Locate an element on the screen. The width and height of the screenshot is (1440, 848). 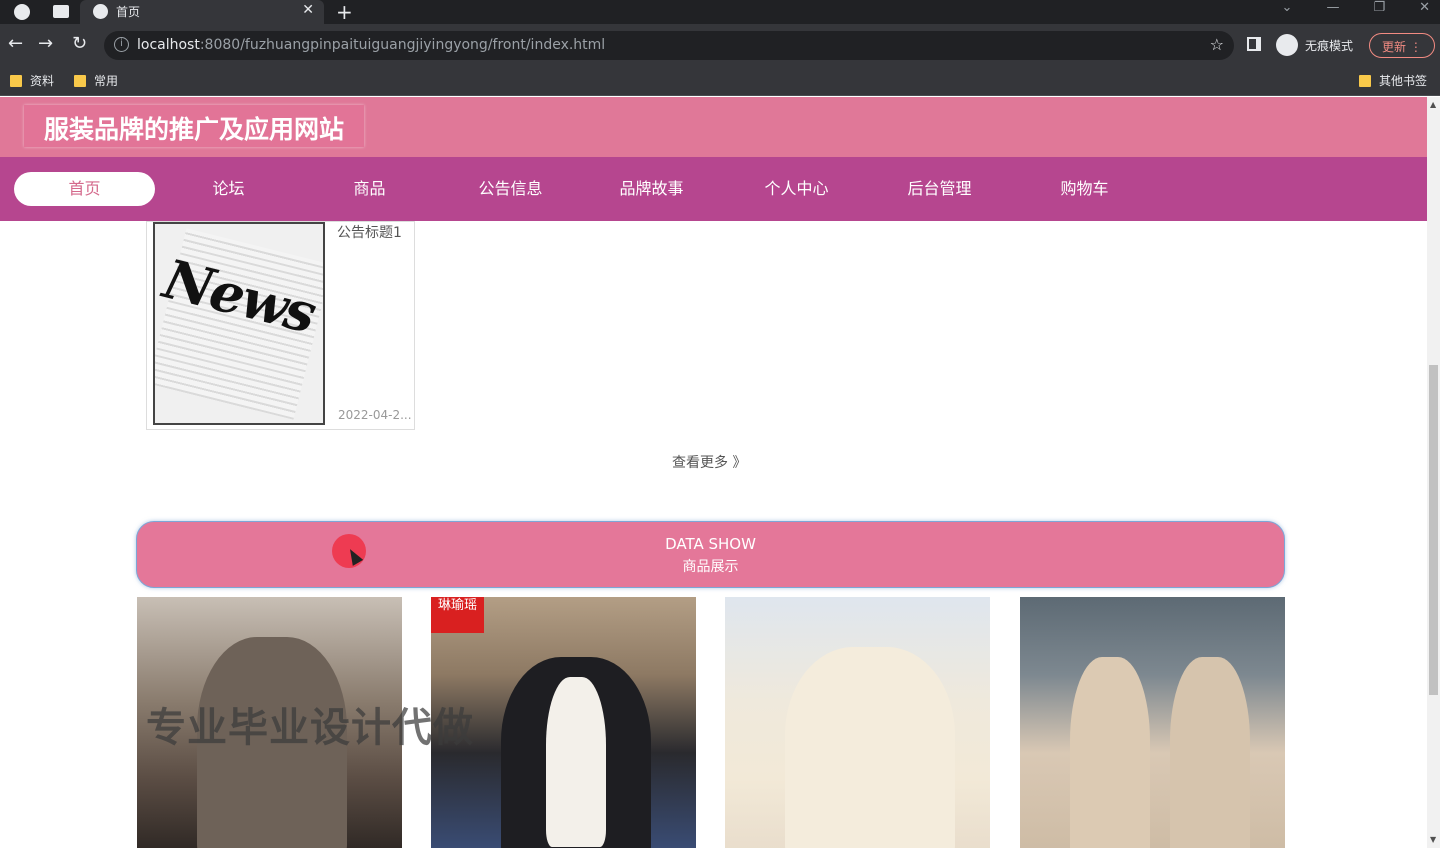
close-window-icon: ✕ is located at coordinates (1424, 7).